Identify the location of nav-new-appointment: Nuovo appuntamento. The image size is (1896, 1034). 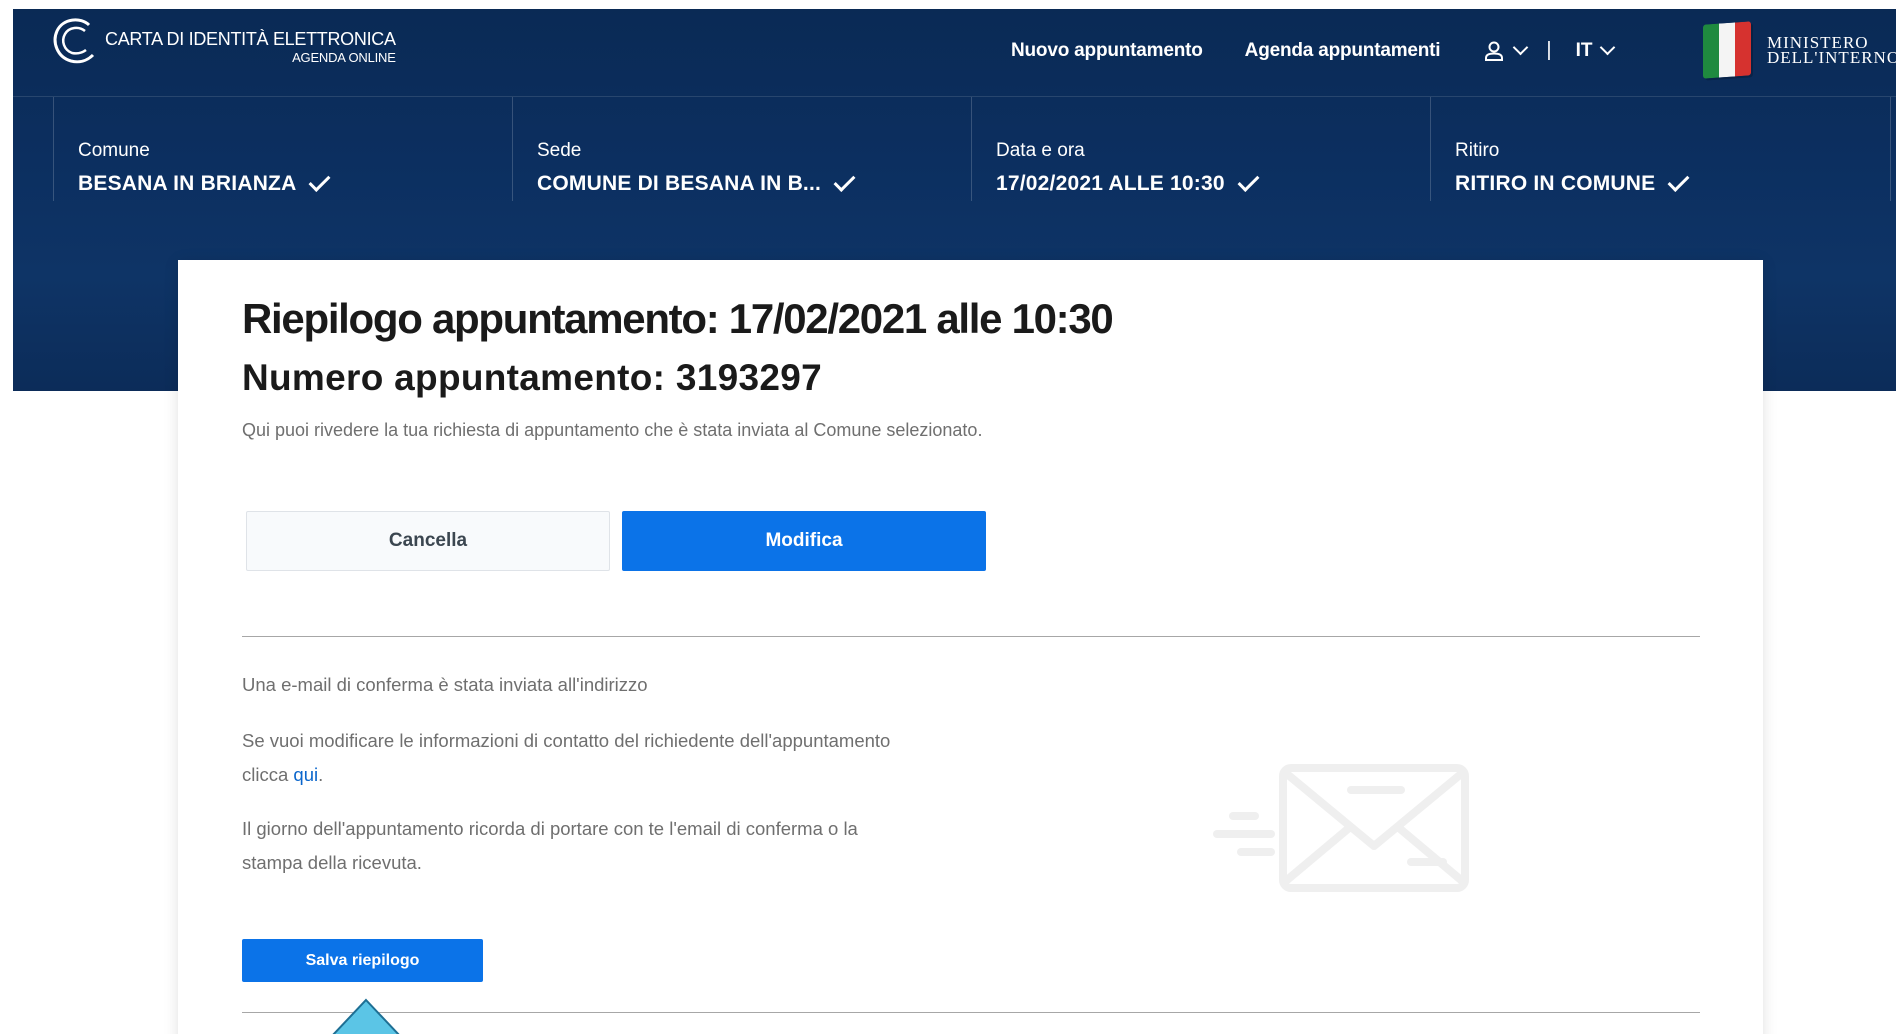
(1107, 51).